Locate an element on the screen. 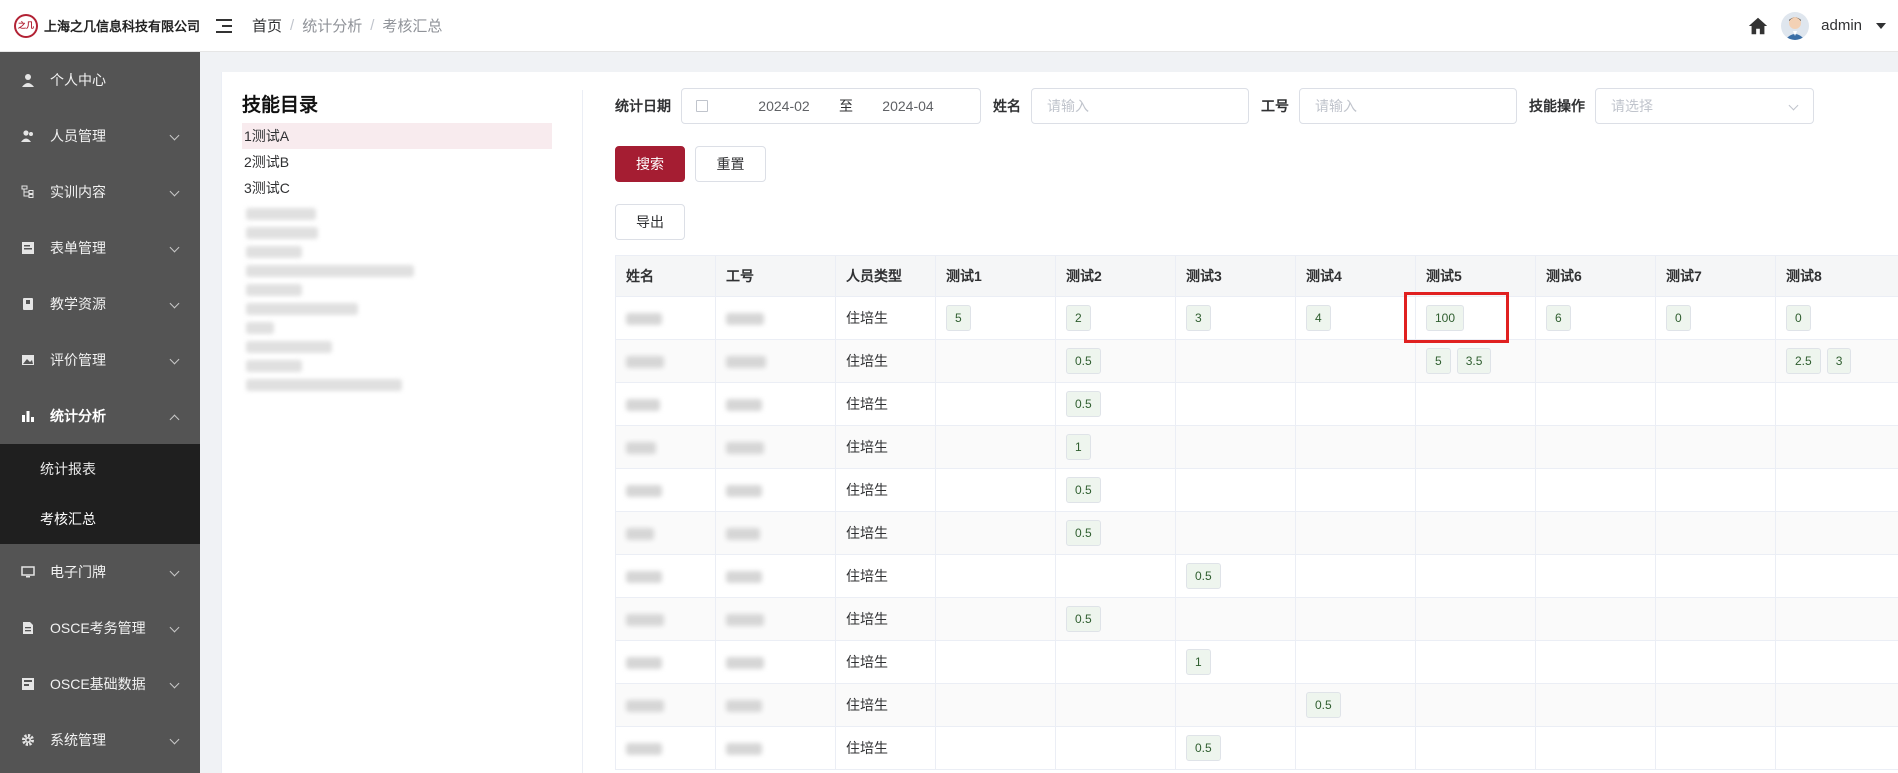 The image size is (1898, 773). company-logo: 之几 上海之几信息科技有限公司 is located at coordinates (100, 26).